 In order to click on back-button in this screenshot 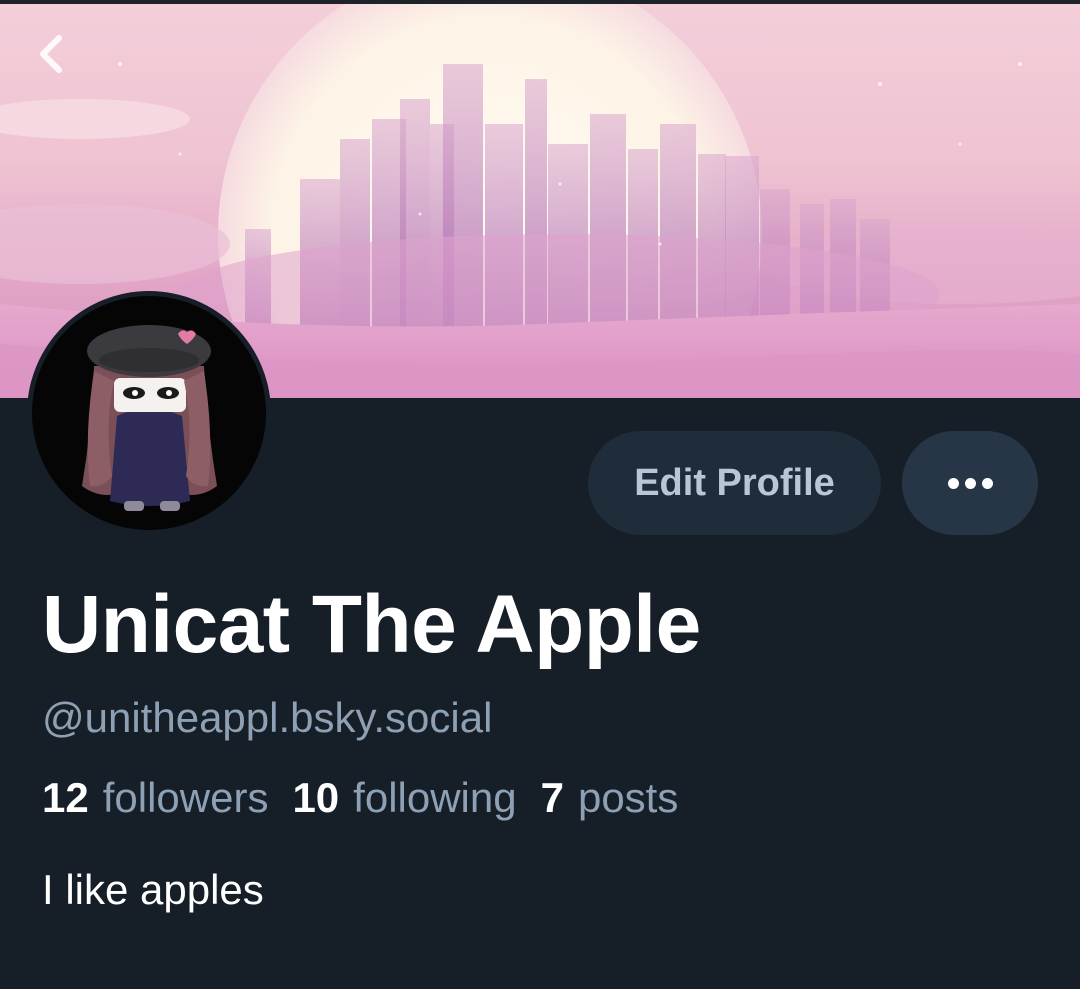, I will do `click(50, 54)`.